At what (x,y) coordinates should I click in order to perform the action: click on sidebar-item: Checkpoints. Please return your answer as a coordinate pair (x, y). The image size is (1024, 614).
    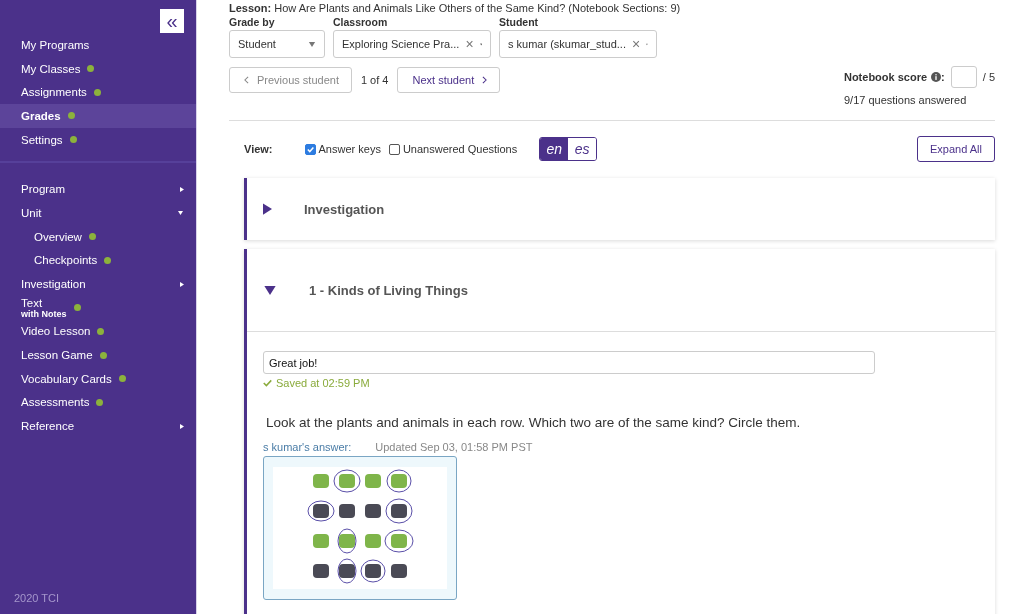
    Looking at the image, I should click on (98, 260).